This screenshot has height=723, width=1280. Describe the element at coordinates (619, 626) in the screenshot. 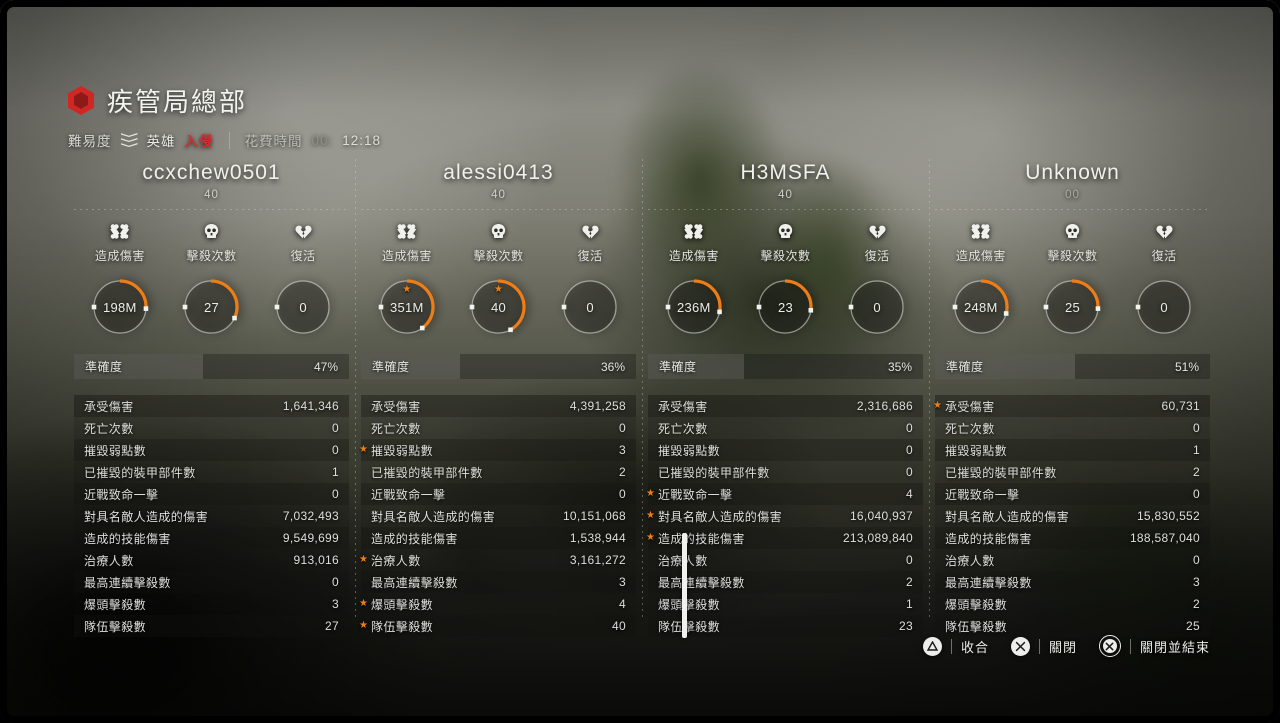

I see `stat-value: 40` at that location.